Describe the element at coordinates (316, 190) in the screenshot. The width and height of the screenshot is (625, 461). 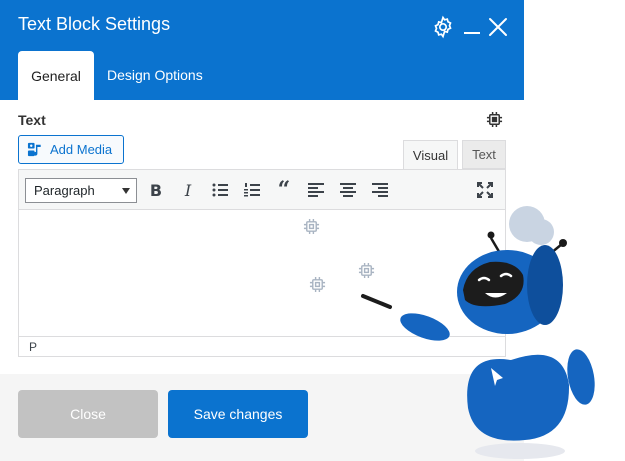
I see `align-left-icon` at that location.